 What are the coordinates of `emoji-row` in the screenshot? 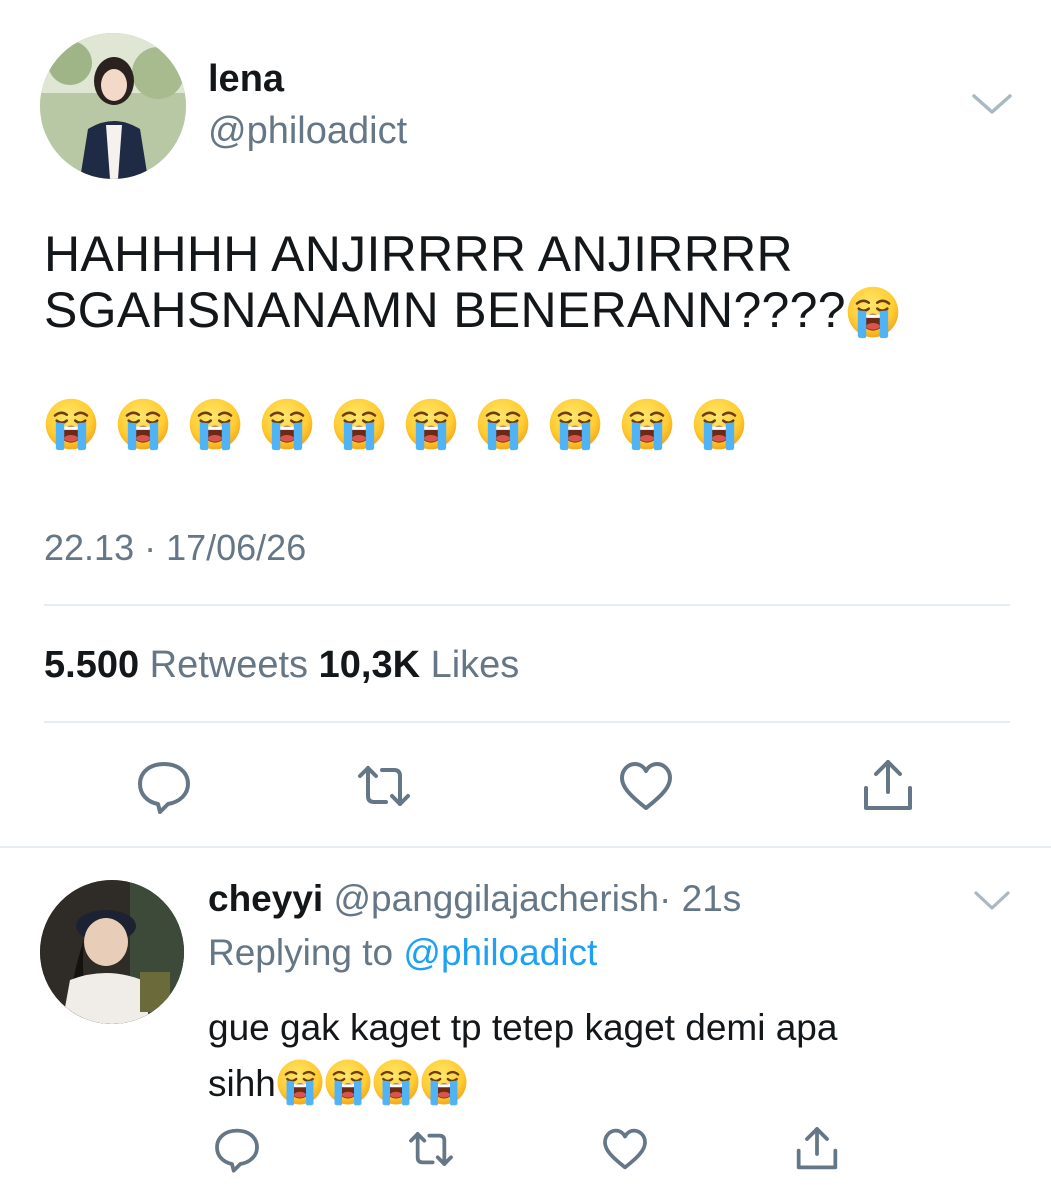 It's located at (404, 427).